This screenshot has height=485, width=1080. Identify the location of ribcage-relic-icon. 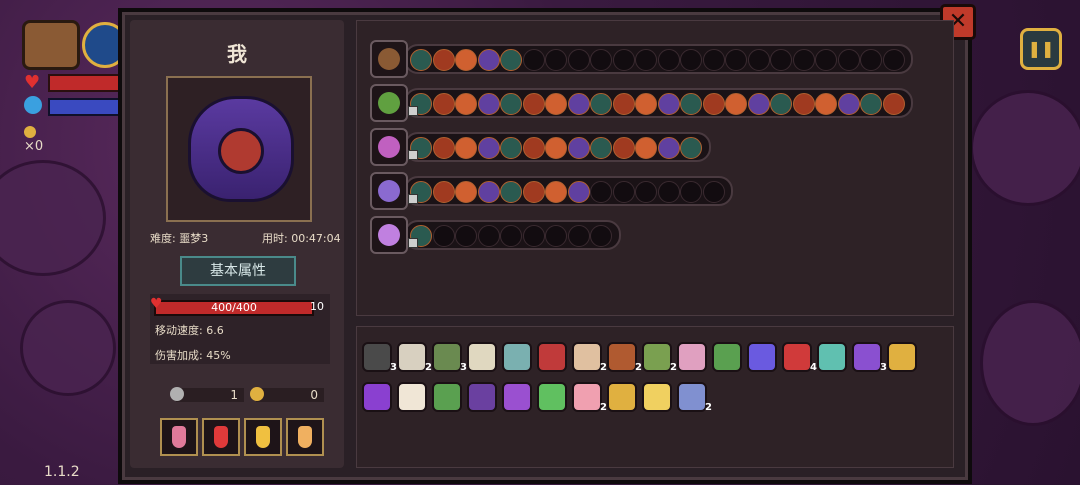
(412, 357).